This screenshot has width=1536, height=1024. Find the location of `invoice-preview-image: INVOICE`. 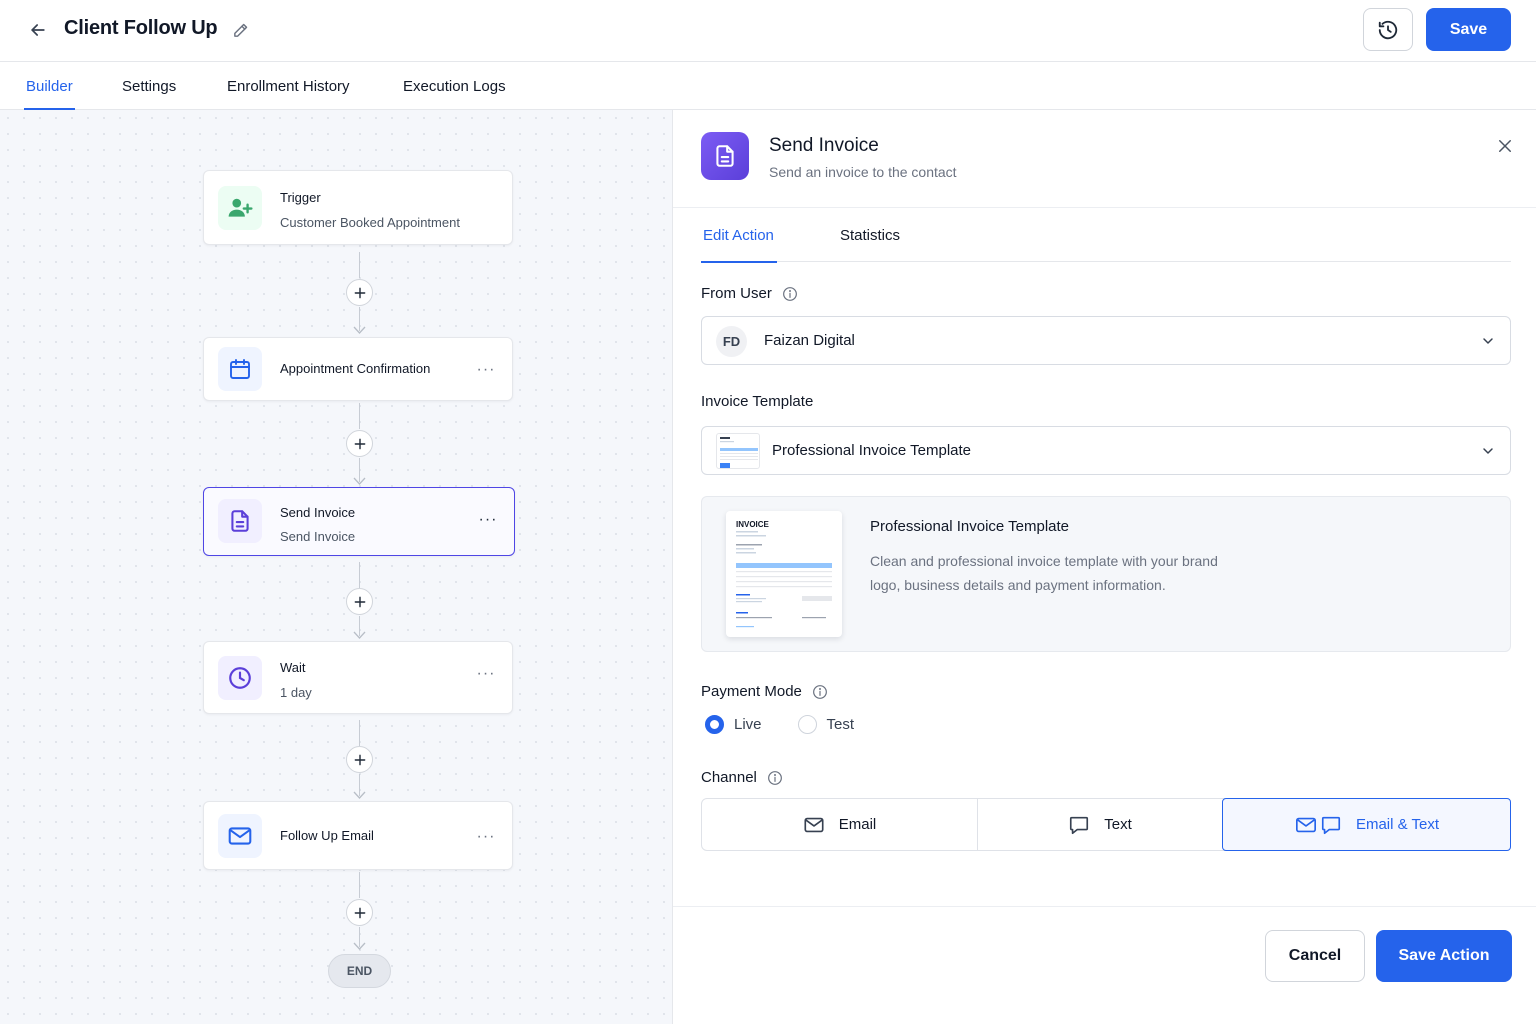

invoice-preview-image: INVOICE is located at coordinates (784, 574).